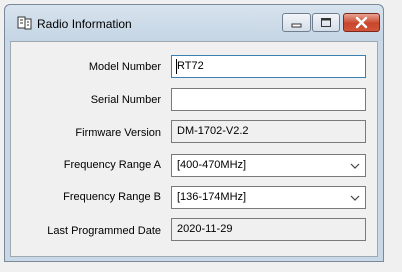 The image size is (402, 272). I want to click on maximize-button, so click(326, 22).